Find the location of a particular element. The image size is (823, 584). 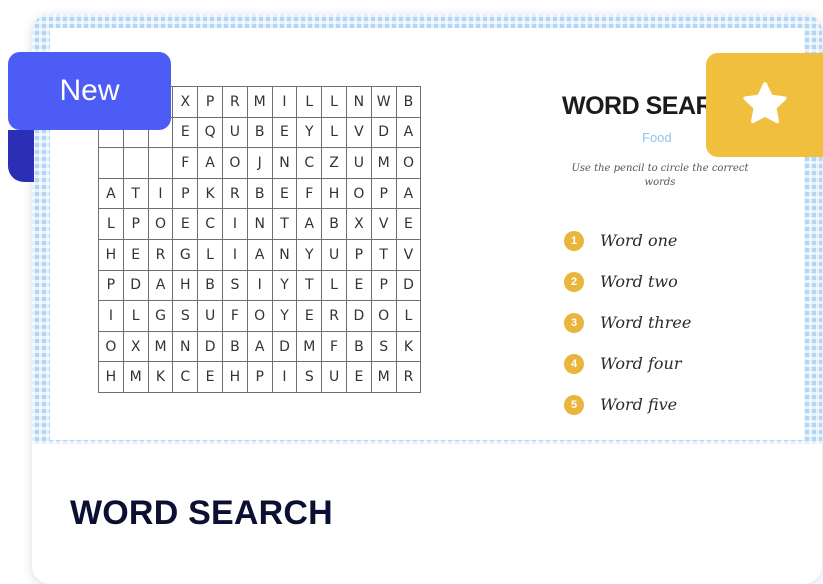

grid-cell: W is located at coordinates (383, 102).